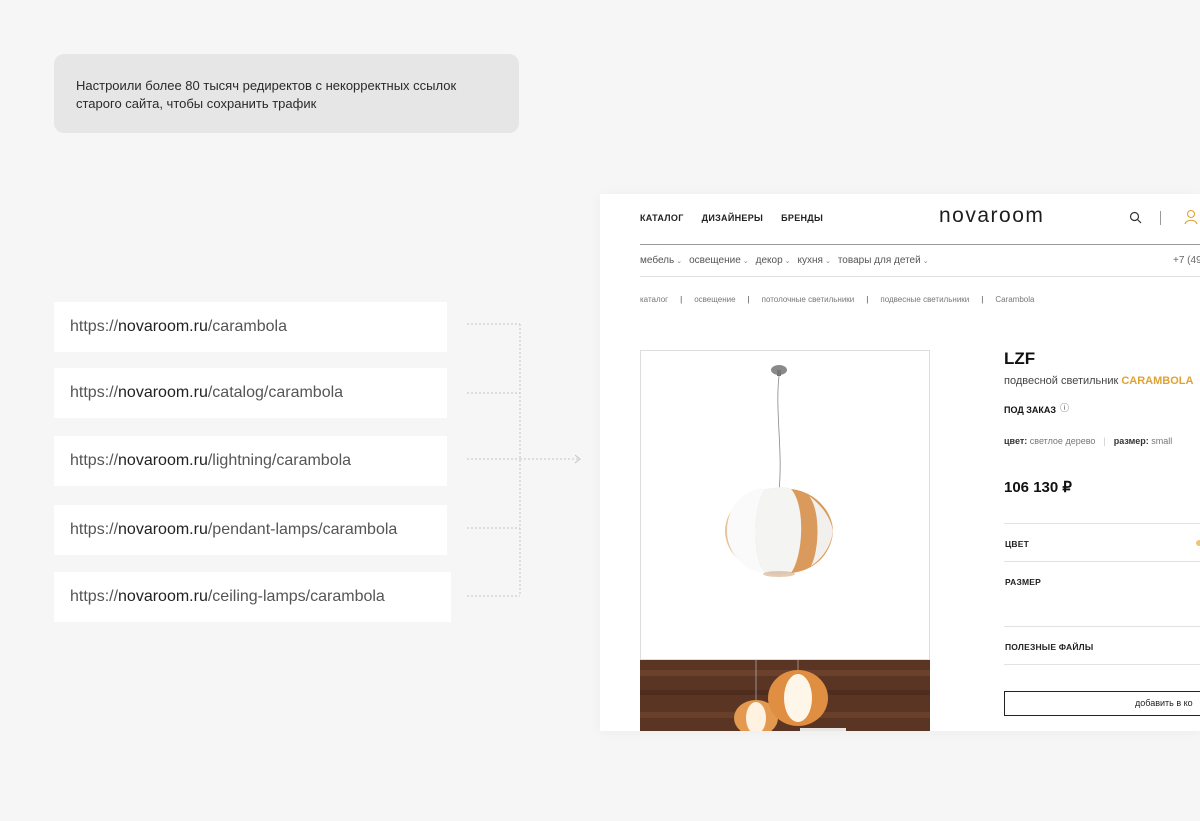 The height and width of the screenshot is (821, 1200). I want to click on crumb: потолочные светильники, so click(808, 299).